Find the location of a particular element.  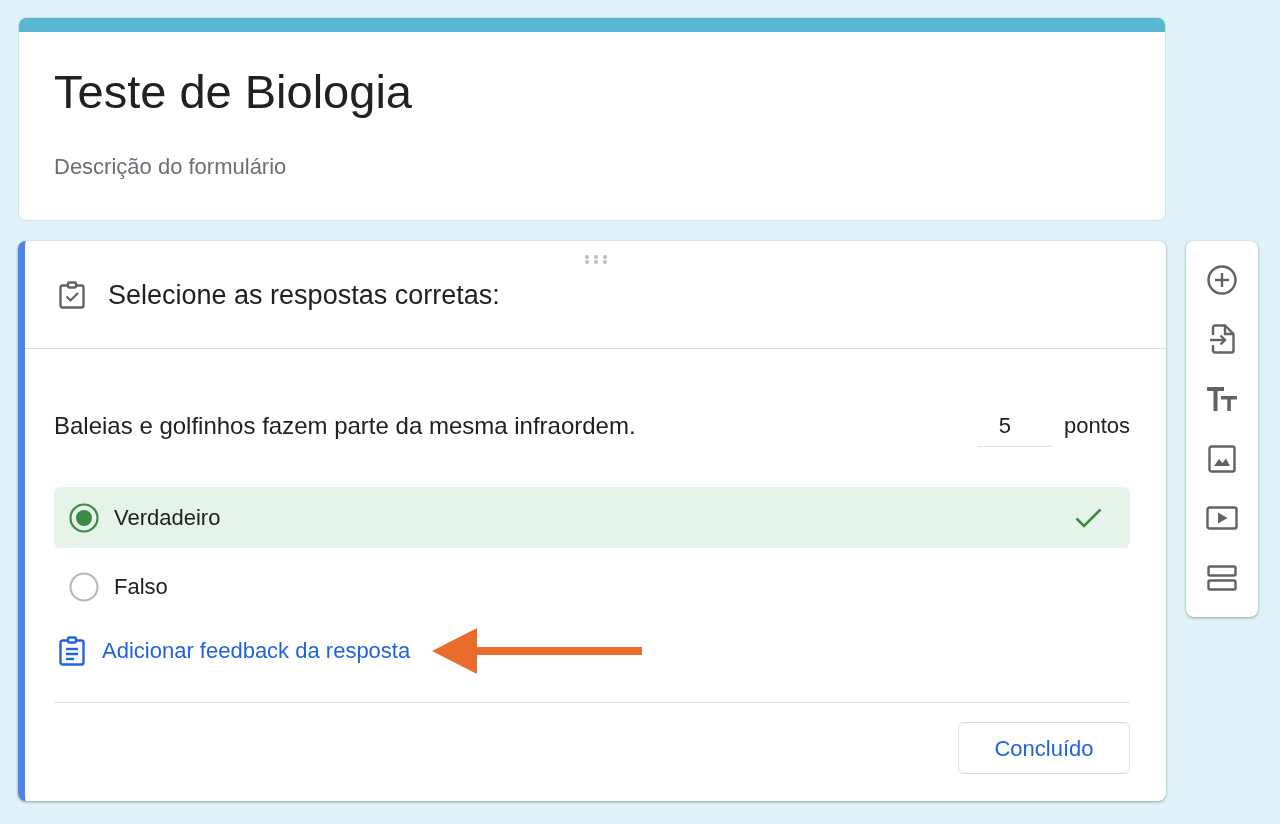

points-label: pontos is located at coordinates (1096, 426).